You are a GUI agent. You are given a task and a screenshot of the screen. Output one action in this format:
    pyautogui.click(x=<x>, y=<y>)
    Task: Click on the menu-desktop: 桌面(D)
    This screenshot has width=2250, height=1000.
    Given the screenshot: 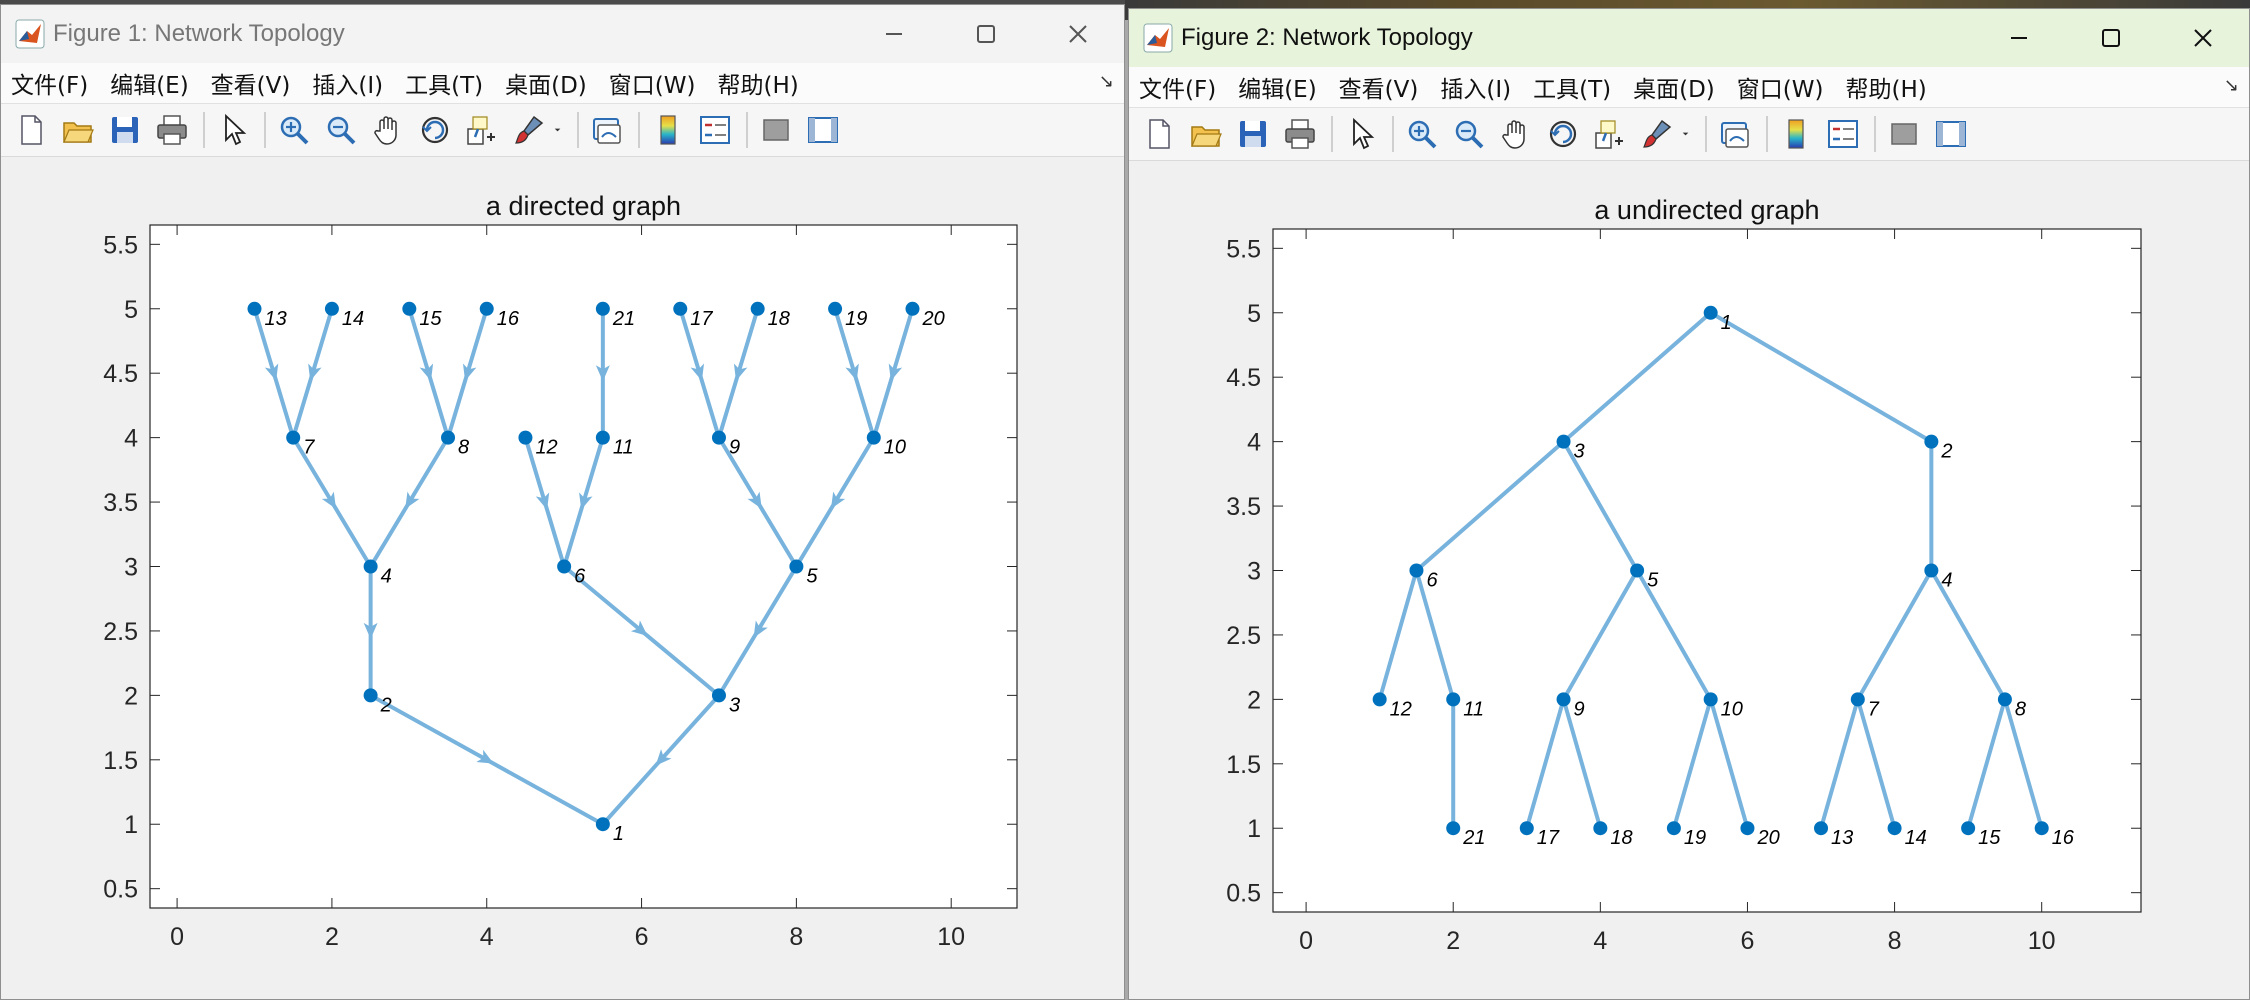 What is the action you would take?
    pyautogui.click(x=1674, y=87)
    